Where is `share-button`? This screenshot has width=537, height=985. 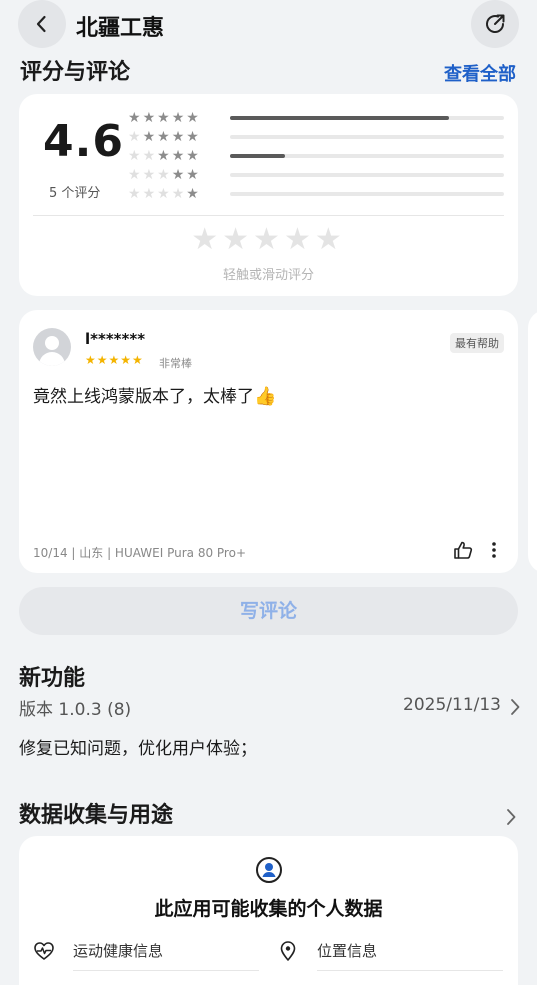 share-button is located at coordinates (495, 24).